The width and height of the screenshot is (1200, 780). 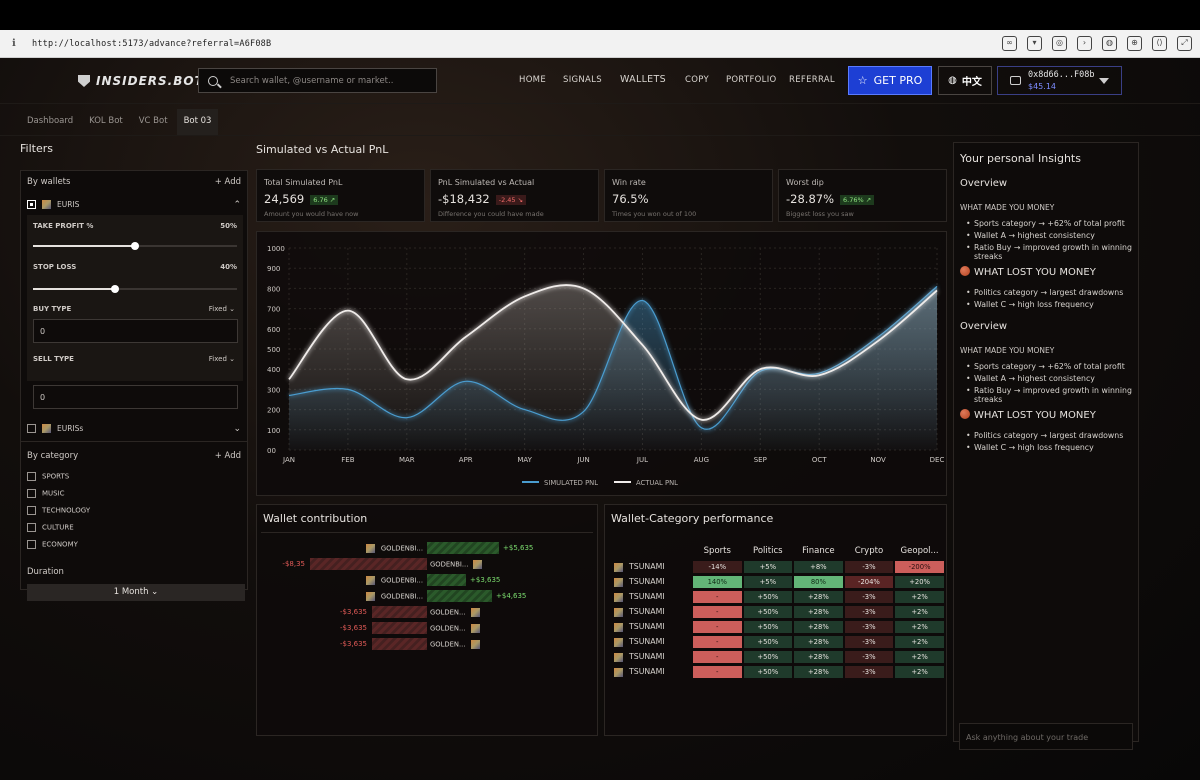 I want to click on chevron-up-icon: ⌃, so click(x=237, y=205).